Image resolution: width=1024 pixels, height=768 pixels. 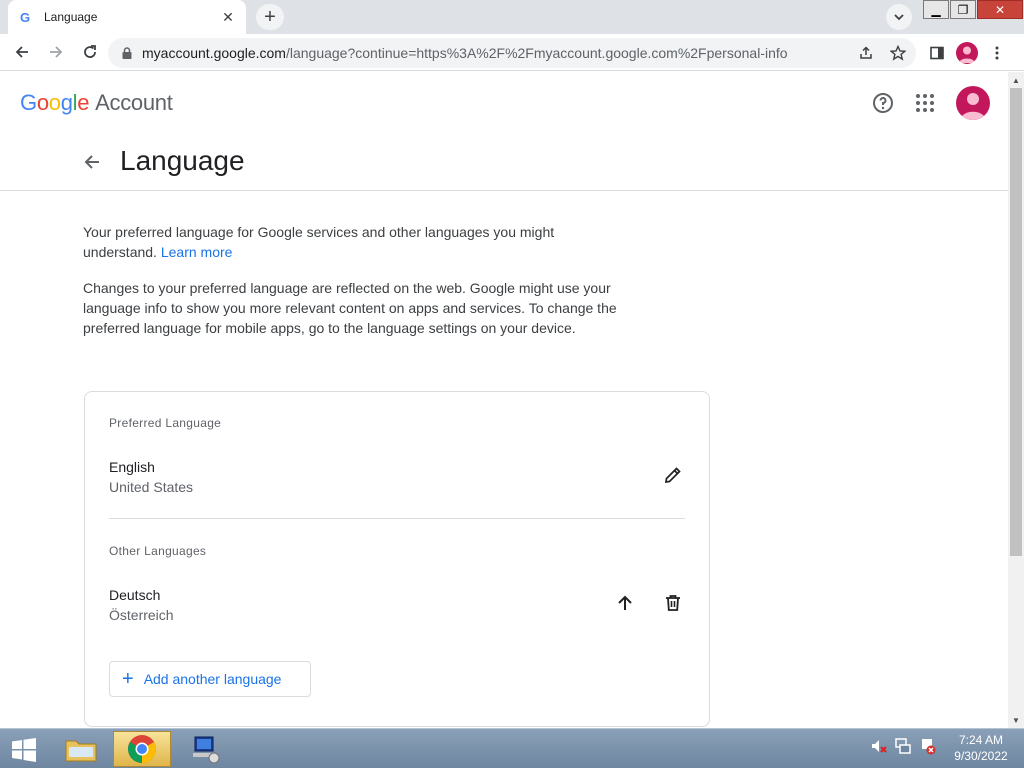 I want to click on preferred-language-region: United States, so click(x=151, y=487).